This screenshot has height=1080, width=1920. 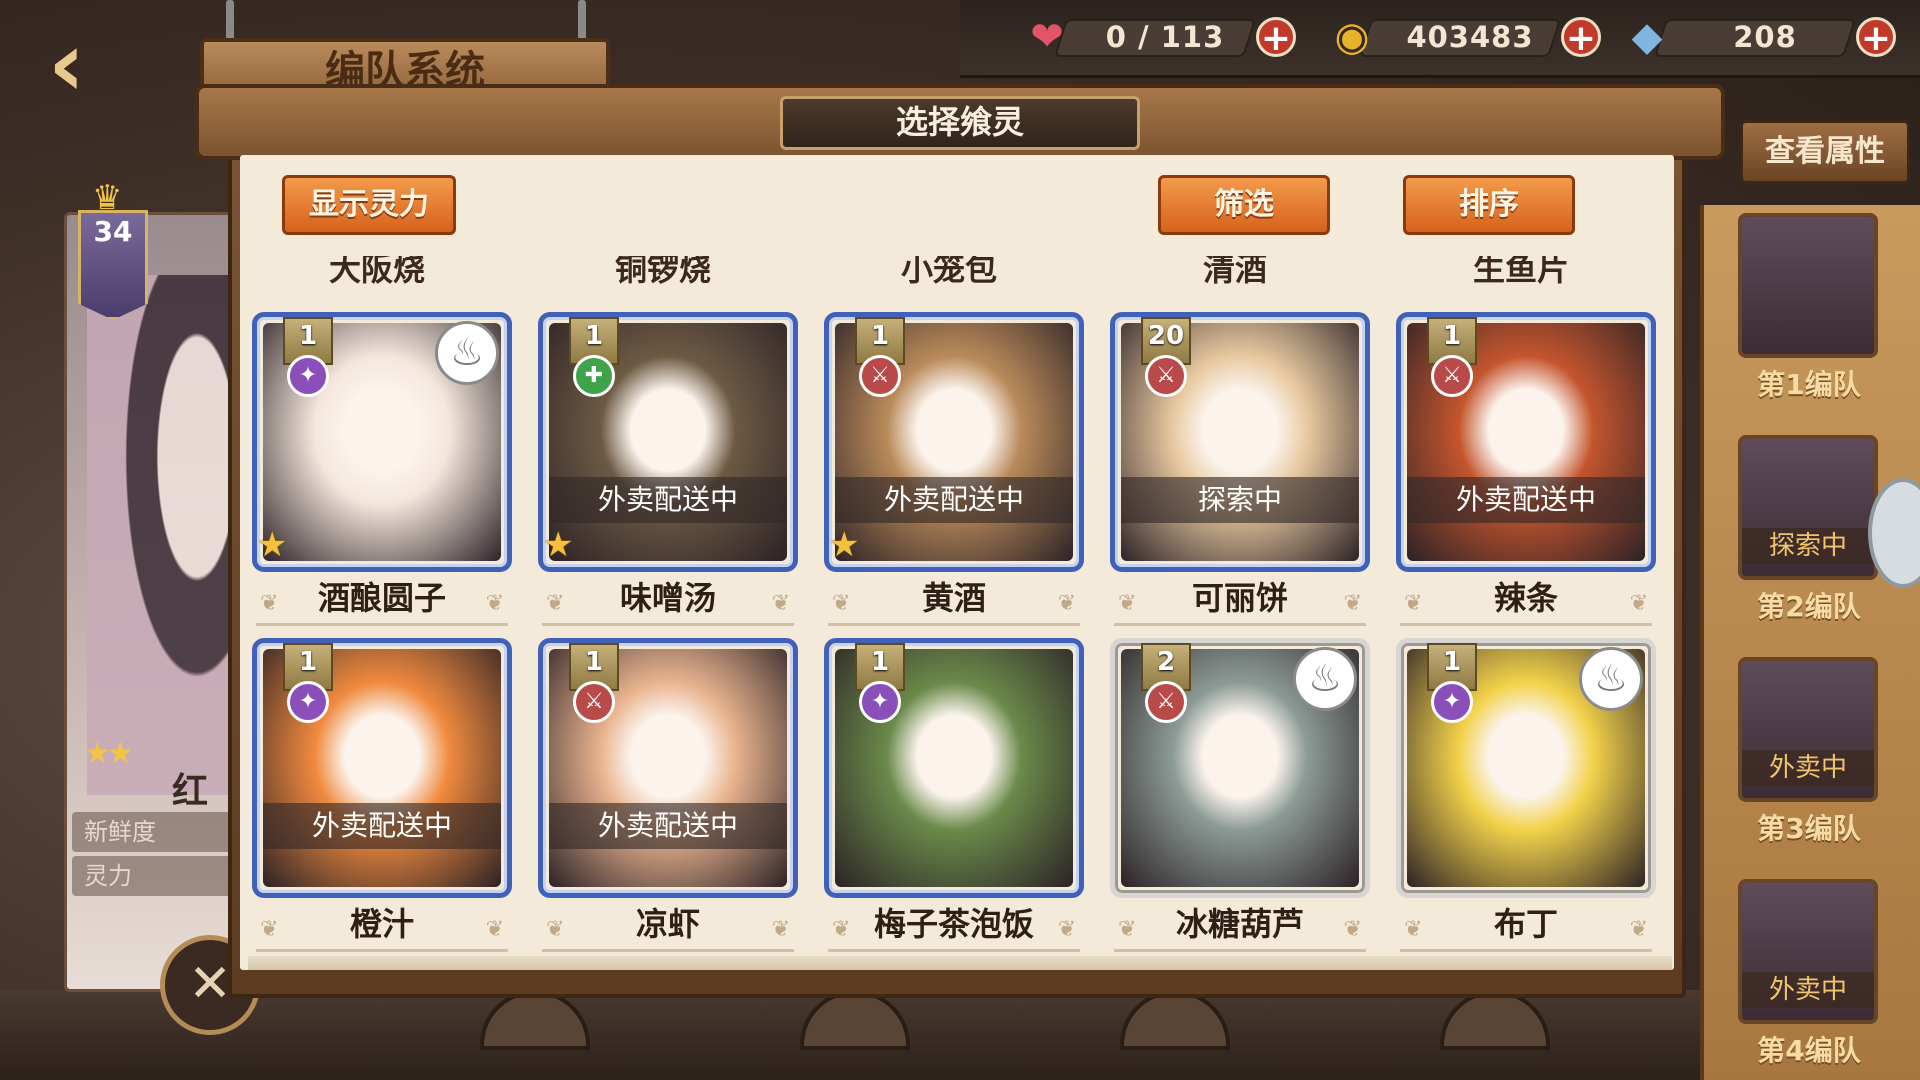 What do you see at coordinates (948, 272) in the screenshot?
I see `partial-spirit-name: 小笼包` at bounding box center [948, 272].